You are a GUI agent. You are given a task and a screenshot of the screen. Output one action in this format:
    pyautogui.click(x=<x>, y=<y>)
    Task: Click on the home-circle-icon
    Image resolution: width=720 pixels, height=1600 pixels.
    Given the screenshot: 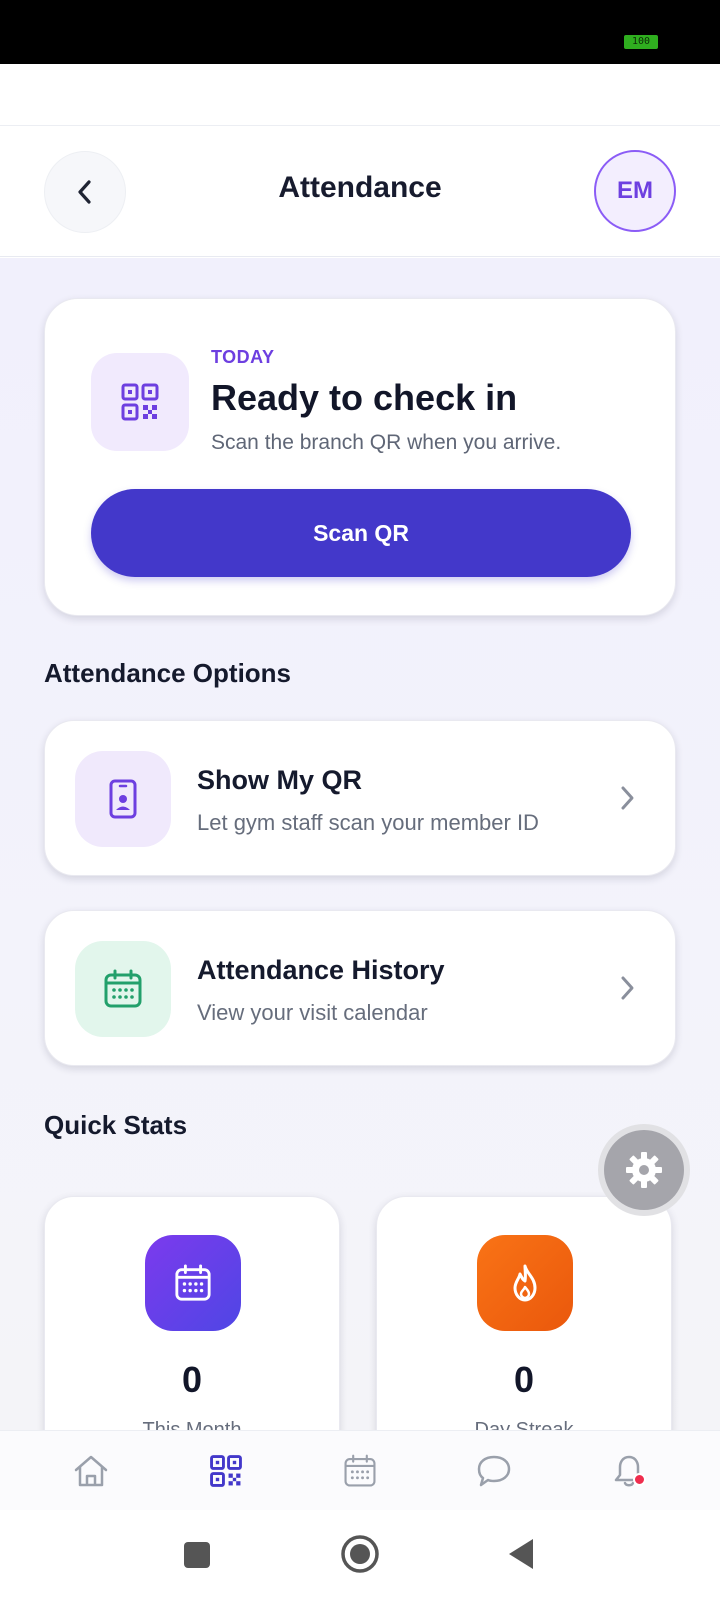 What is the action you would take?
    pyautogui.click(x=360, y=1554)
    